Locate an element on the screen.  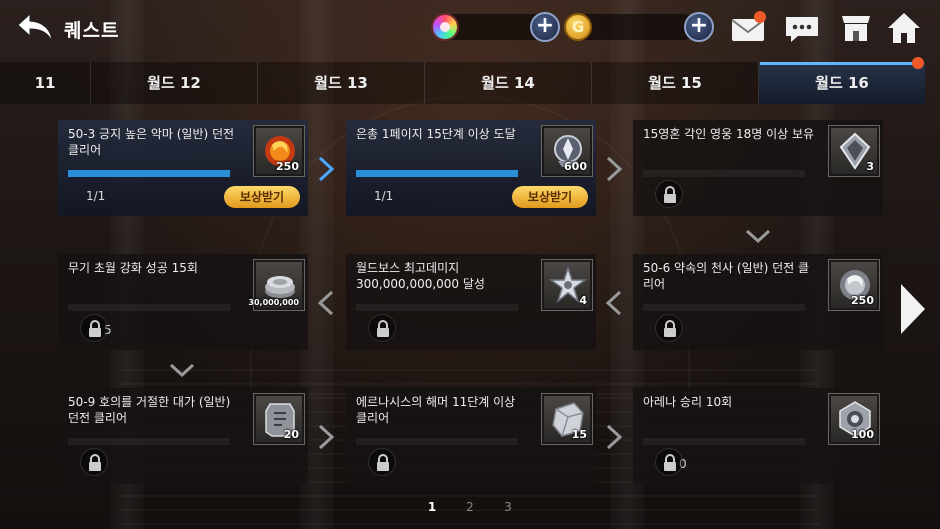
quest-title: 아레나 승리 10회 is located at coordinates (688, 402).